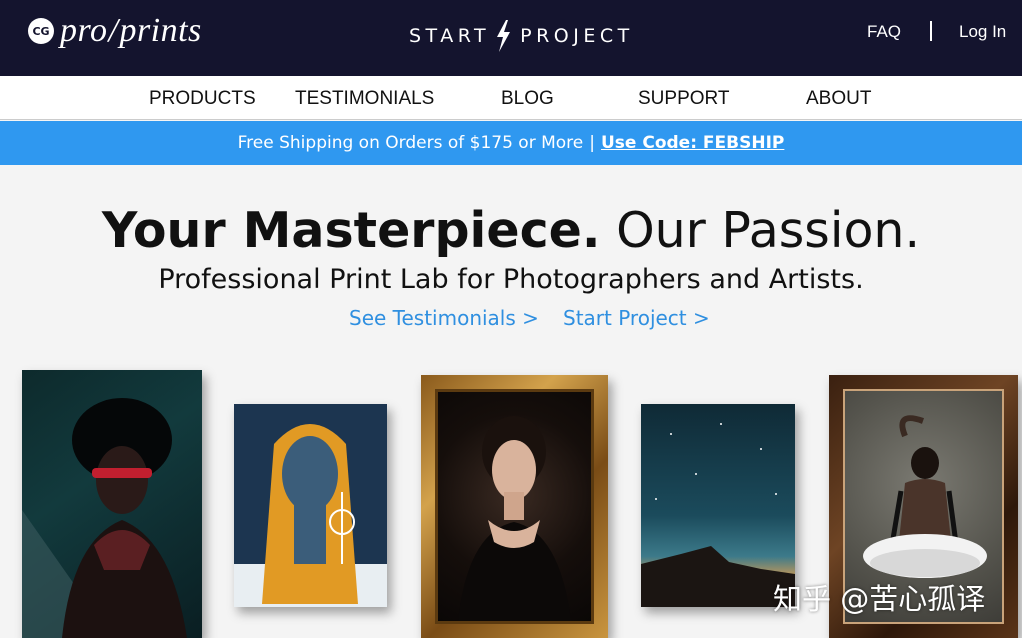  What do you see at coordinates (202, 99) in the screenshot?
I see `nav-item-products: PRODUCTS` at bounding box center [202, 99].